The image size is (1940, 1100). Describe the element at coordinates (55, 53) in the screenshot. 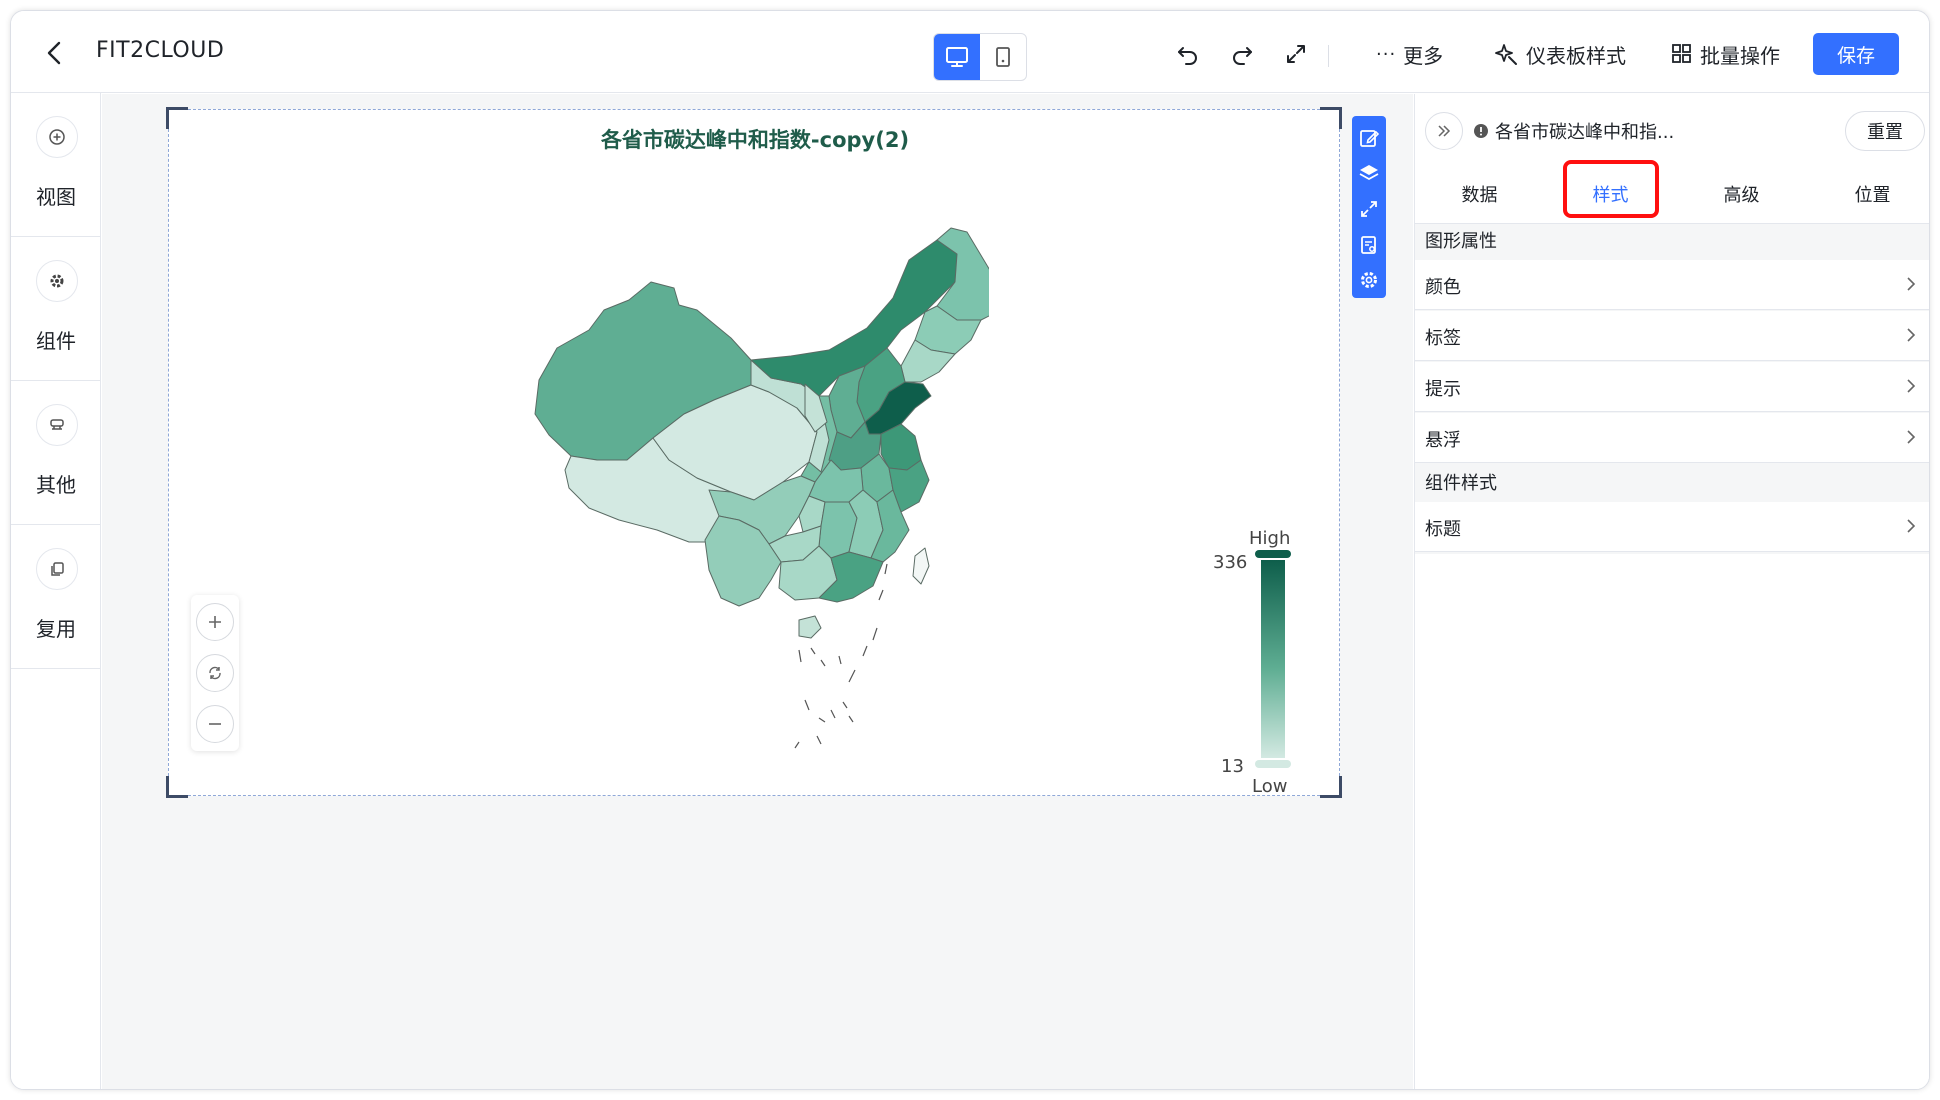

I see `back-arrow-icon` at that location.